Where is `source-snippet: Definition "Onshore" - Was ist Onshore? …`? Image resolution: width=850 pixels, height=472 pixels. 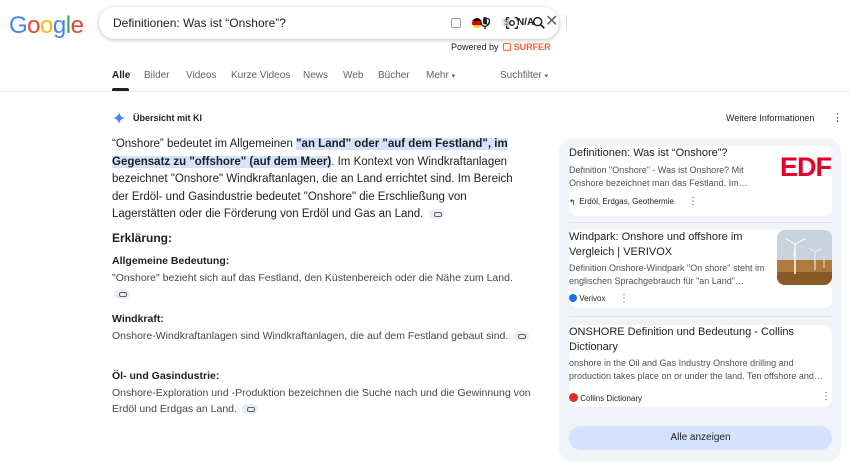 source-snippet: Definition "Onshore" - Was ist Onshore? … is located at coordinates (658, 176).